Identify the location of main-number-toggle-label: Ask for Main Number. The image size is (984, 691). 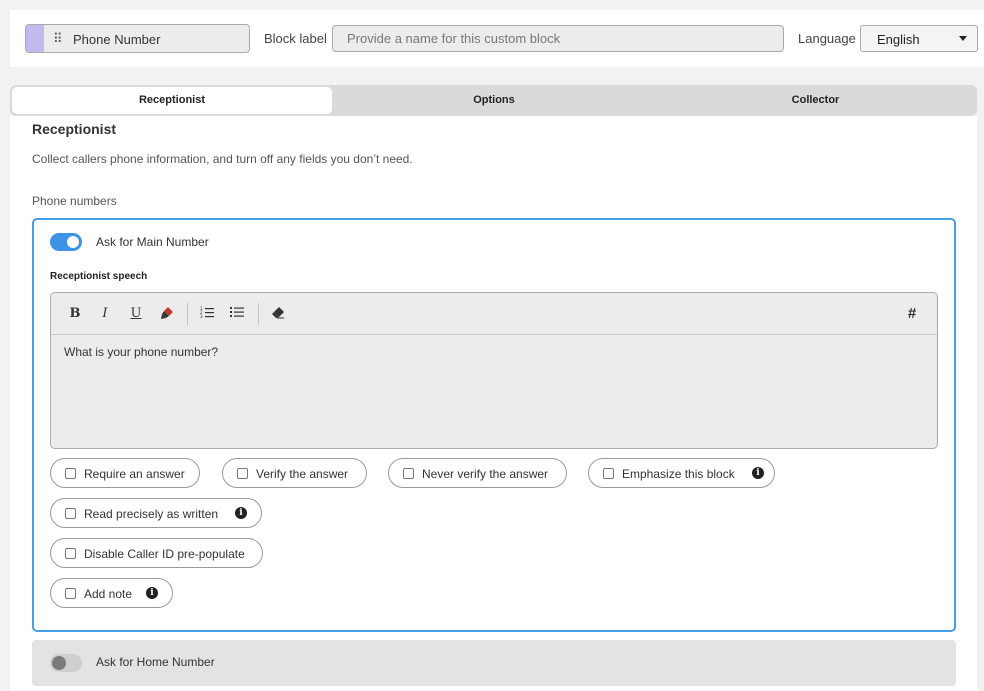
(152, 242).